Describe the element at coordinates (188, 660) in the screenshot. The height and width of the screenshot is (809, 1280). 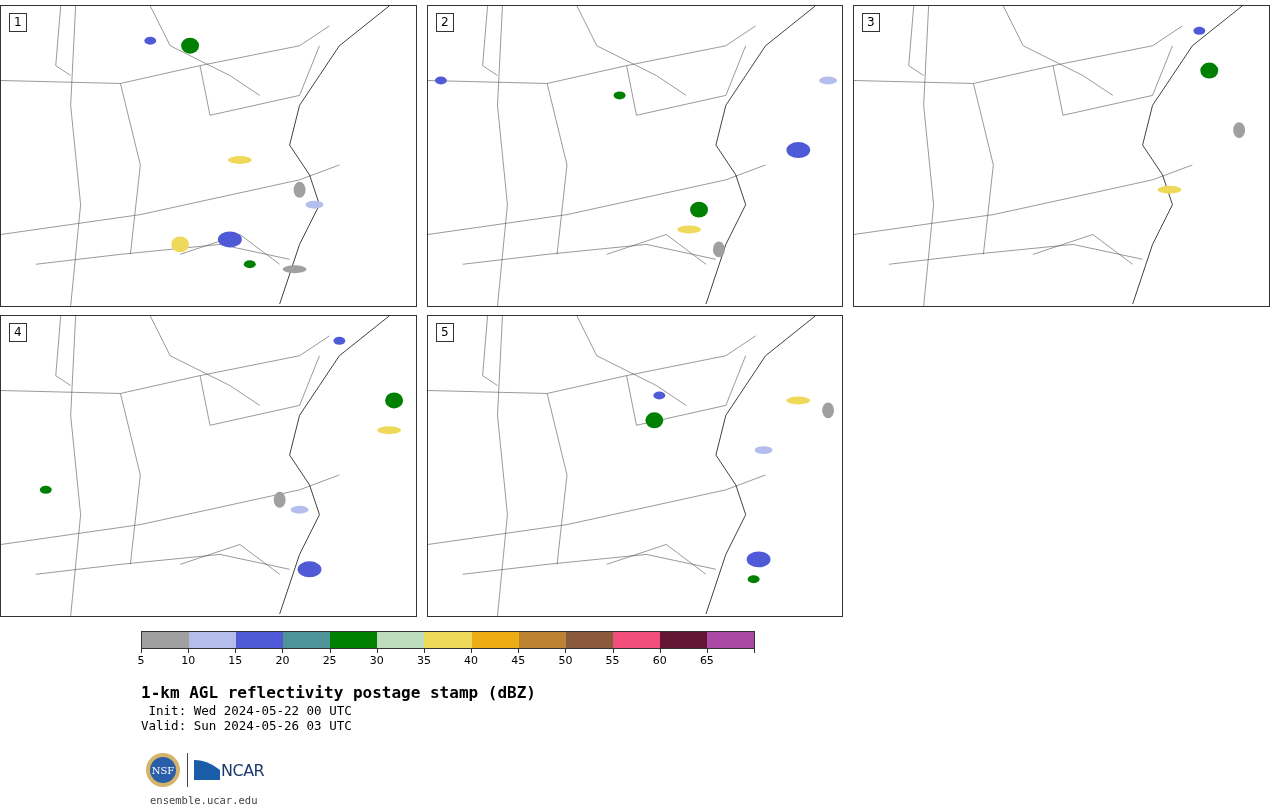
I see `tick-label: 10` at that location.